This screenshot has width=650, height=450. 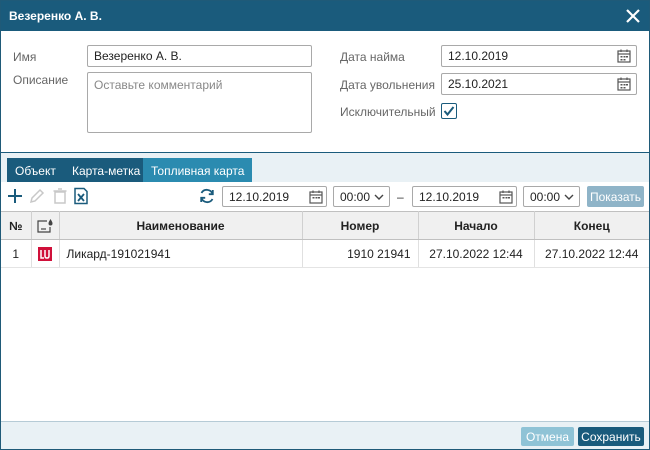 I want to click on range-dash: –, so click(x=400, y=197).